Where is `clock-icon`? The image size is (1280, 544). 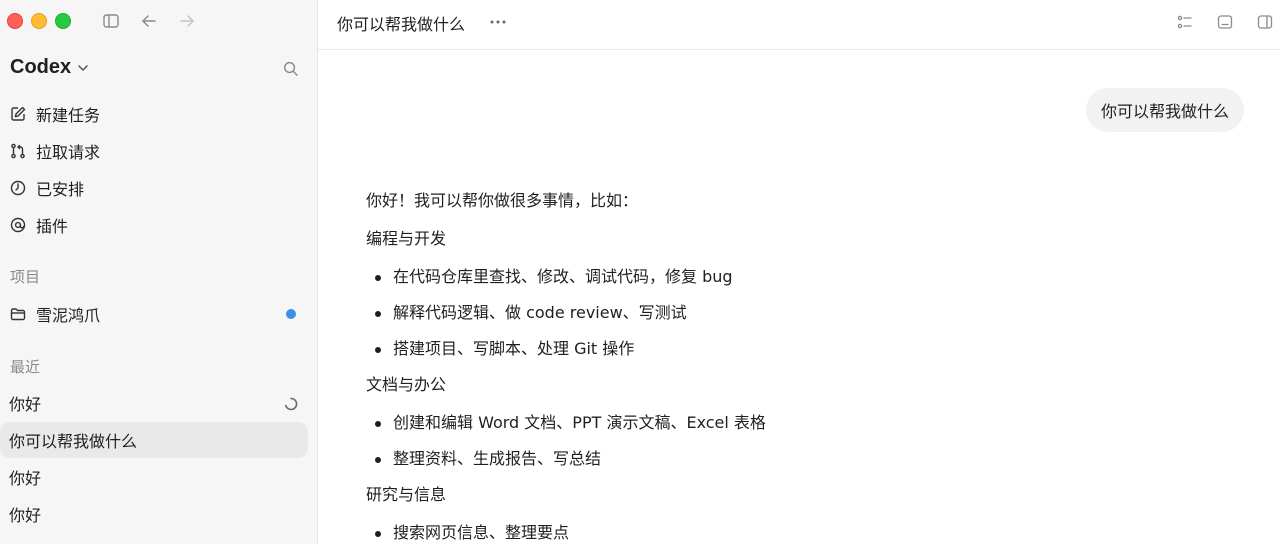 clock-icon is located at coordinates (18, 188).